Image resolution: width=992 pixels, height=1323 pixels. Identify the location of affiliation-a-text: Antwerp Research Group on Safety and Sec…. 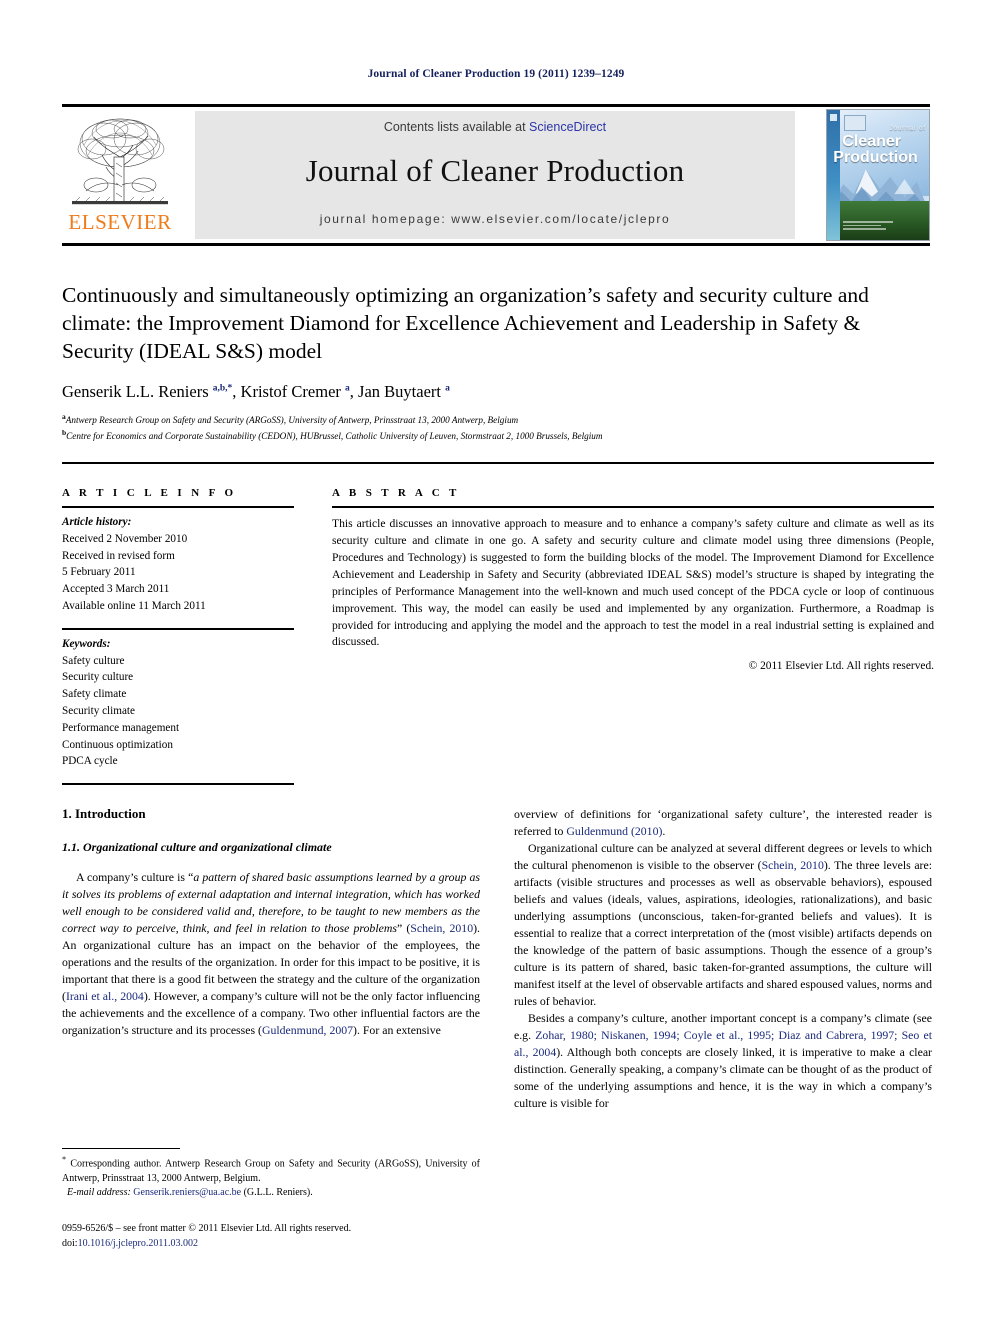
(292, 419).